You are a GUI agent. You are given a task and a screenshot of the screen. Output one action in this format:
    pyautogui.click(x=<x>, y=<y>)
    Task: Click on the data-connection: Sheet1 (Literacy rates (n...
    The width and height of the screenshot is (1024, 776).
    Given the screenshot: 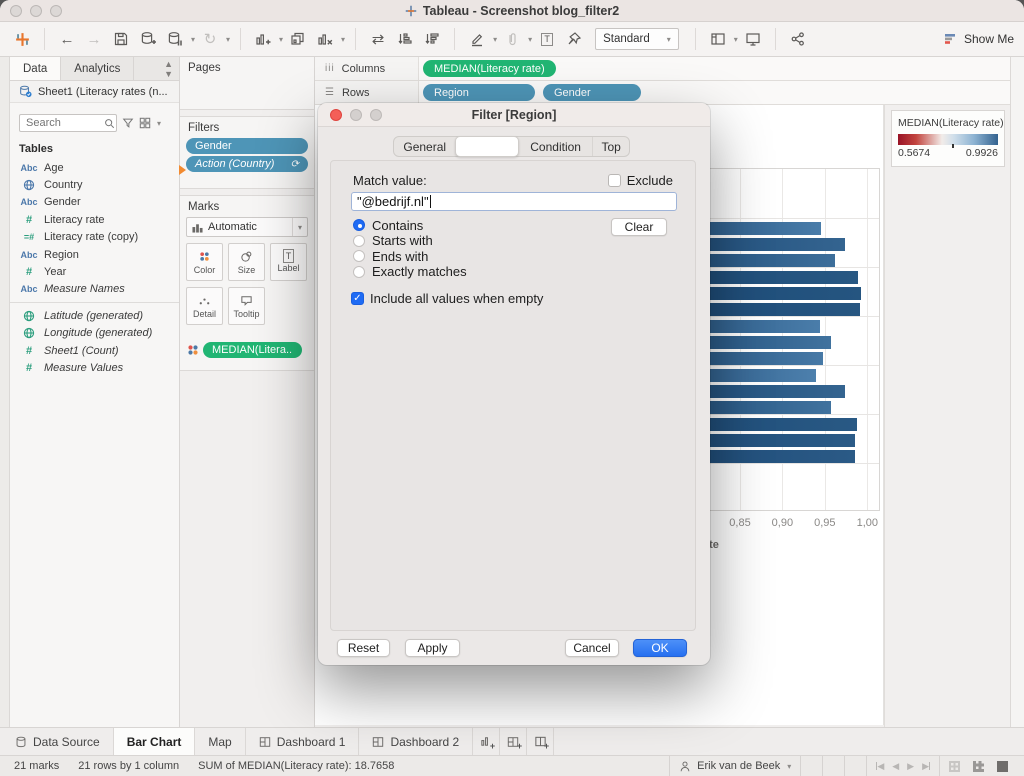 What is the action you would take?
    pyautogui.click(x=94, y=92)
    